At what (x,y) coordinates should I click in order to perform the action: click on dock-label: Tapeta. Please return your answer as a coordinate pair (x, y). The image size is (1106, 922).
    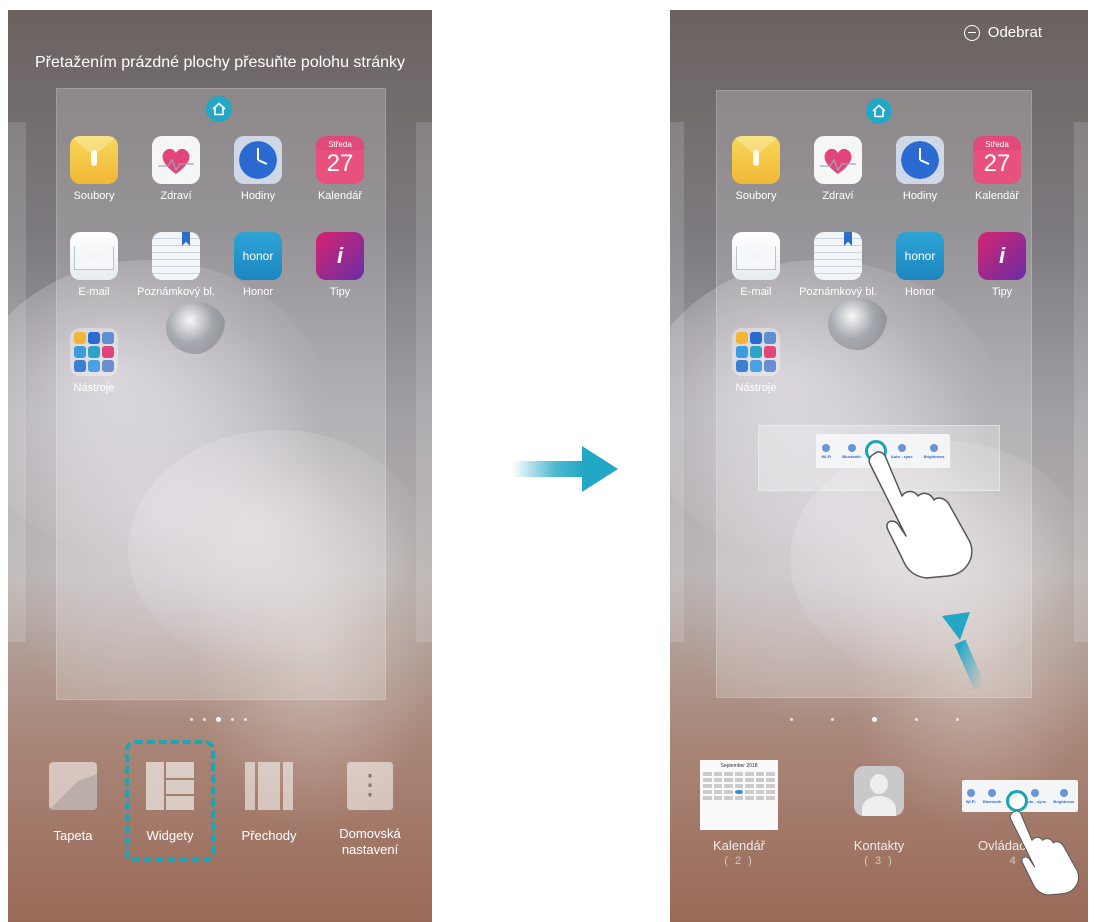
    Looking at the image, I should click on (73, 835).